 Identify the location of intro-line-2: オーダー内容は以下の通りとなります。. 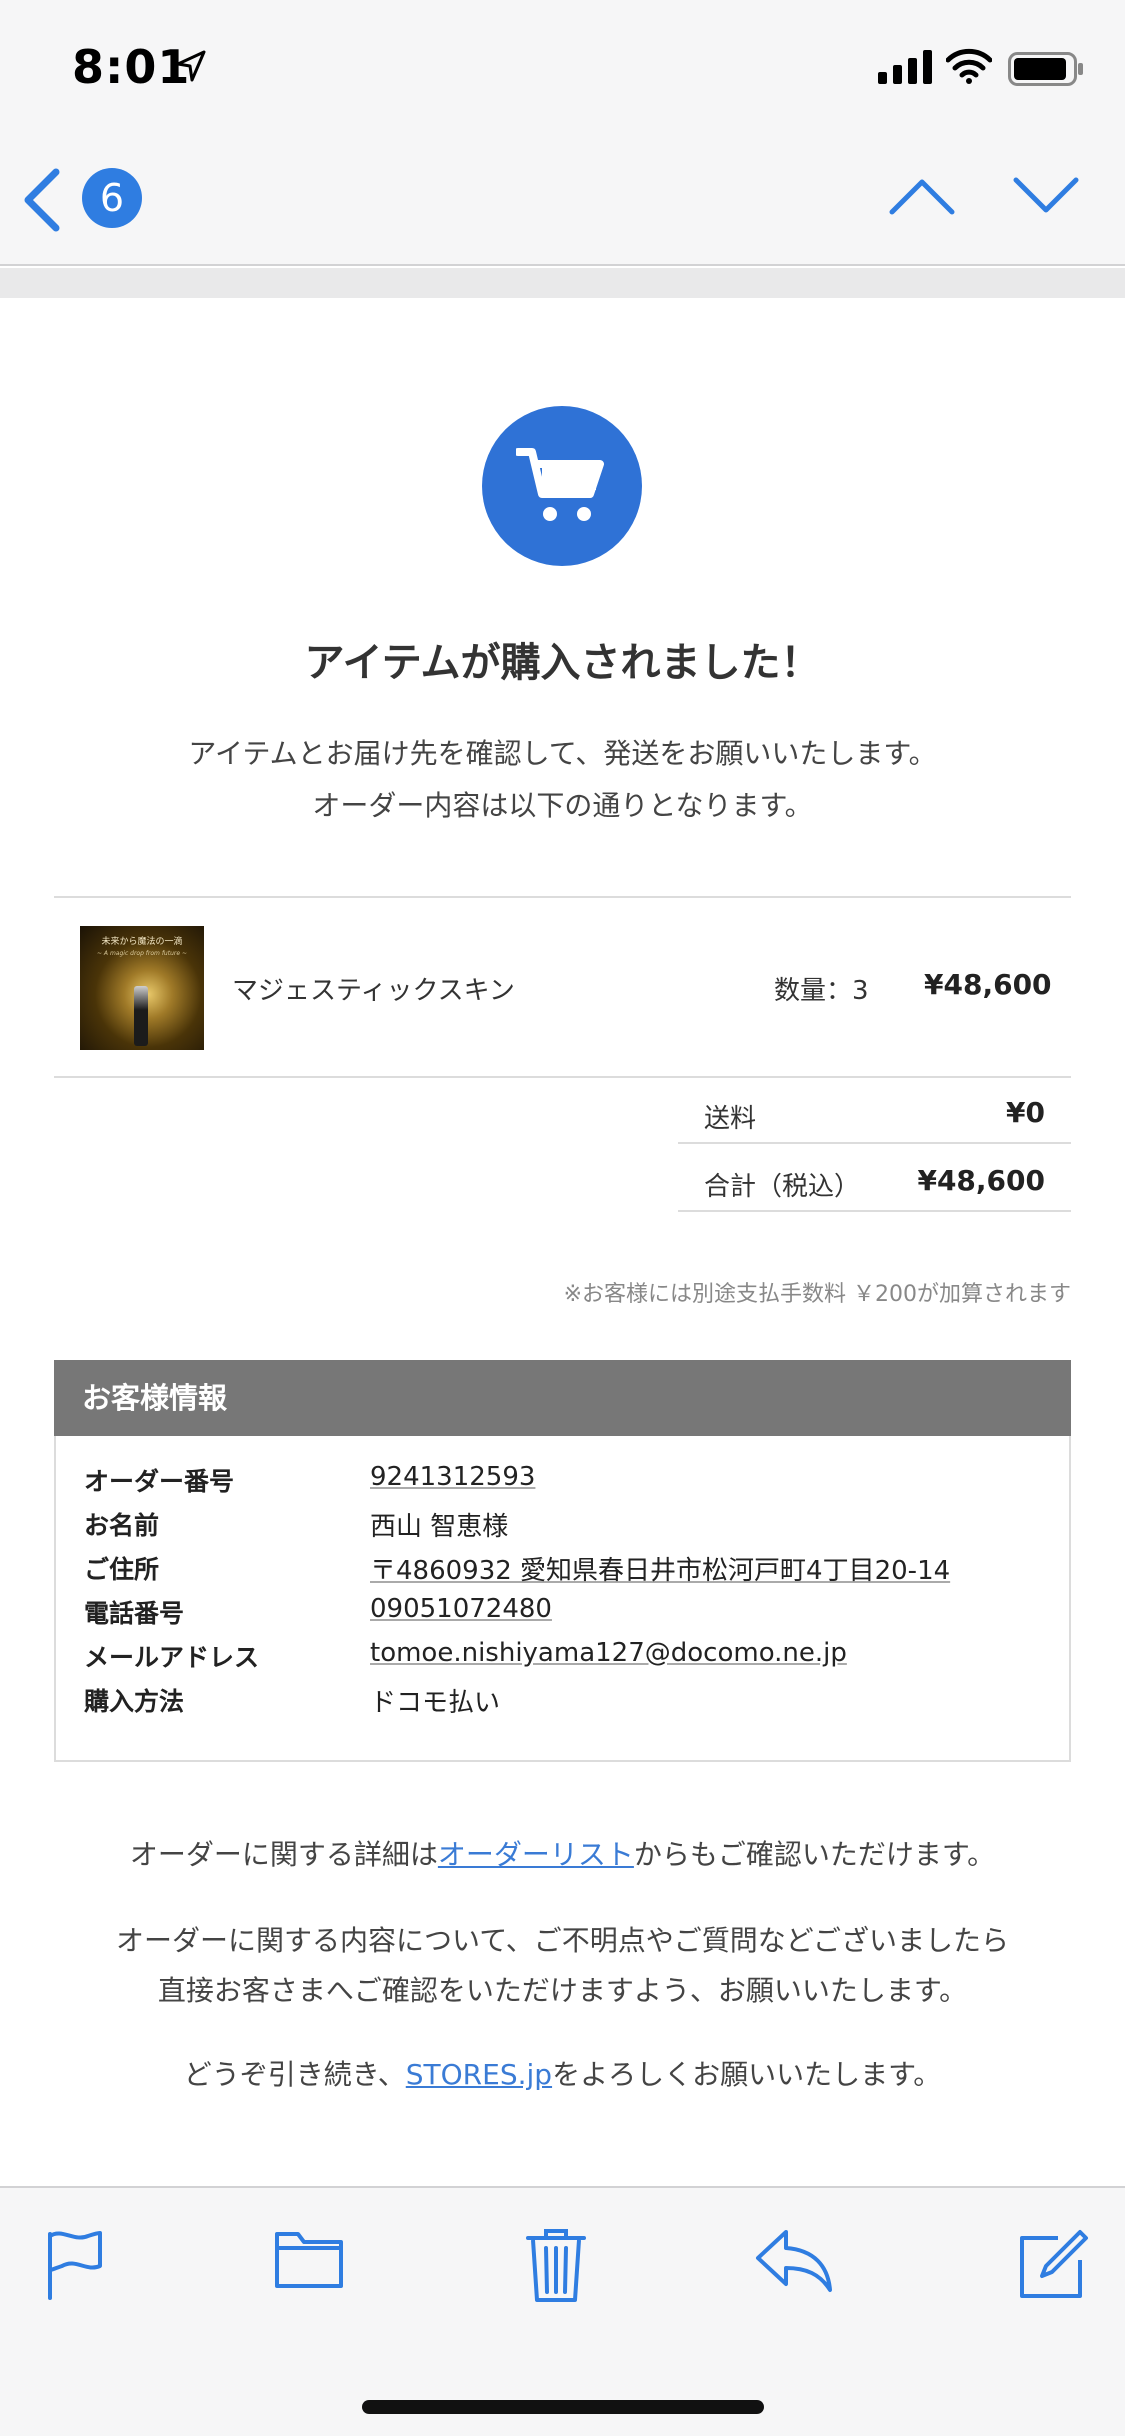
(562, 805).